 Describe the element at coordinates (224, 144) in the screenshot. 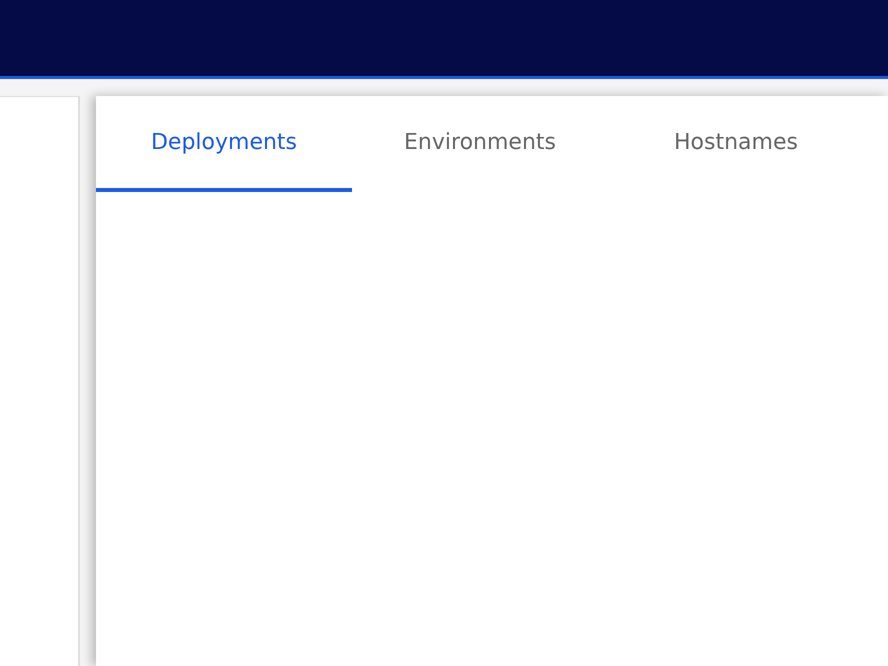

I see `tab: Deployments` at that location.